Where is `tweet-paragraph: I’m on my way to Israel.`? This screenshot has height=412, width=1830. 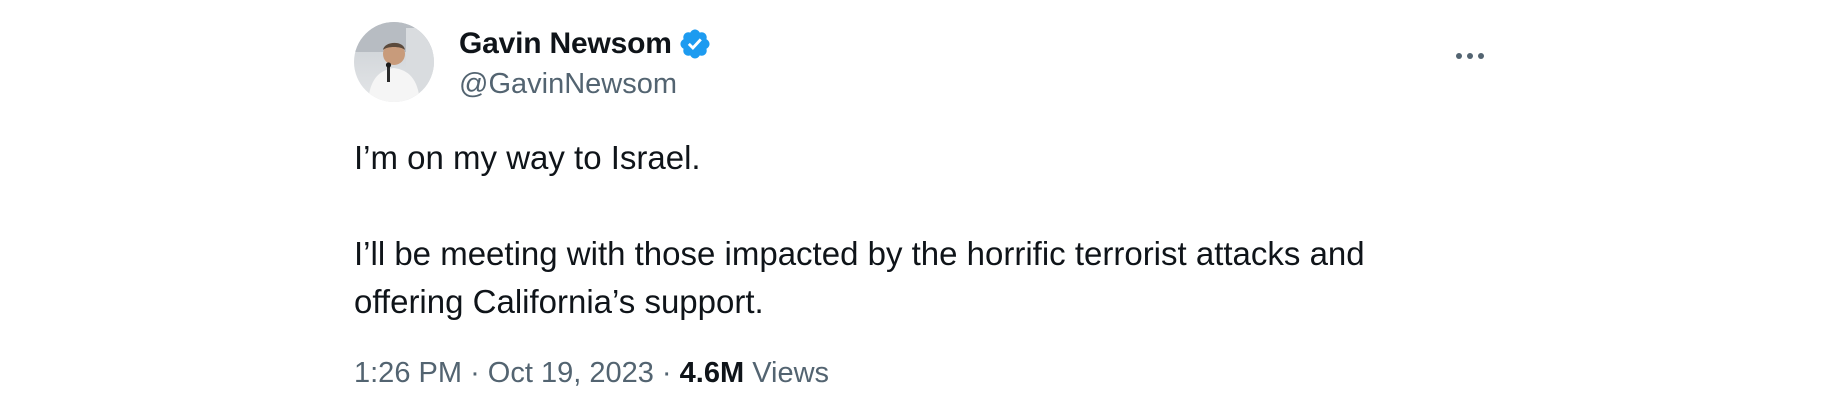
tweet-paragraph: I’m on my way to Israel. is located at coordinates (527, 157).